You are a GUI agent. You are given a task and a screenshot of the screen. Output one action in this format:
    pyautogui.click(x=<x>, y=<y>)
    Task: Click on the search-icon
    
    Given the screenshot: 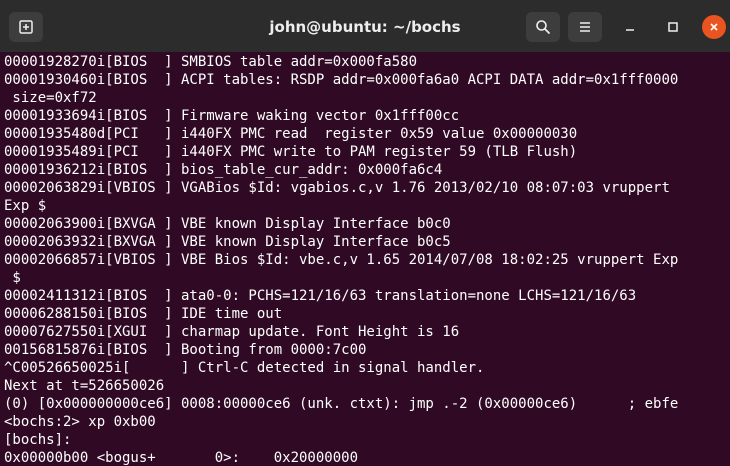 What is the action you would take?
    pyautogui.click(x=543, y=27)
    